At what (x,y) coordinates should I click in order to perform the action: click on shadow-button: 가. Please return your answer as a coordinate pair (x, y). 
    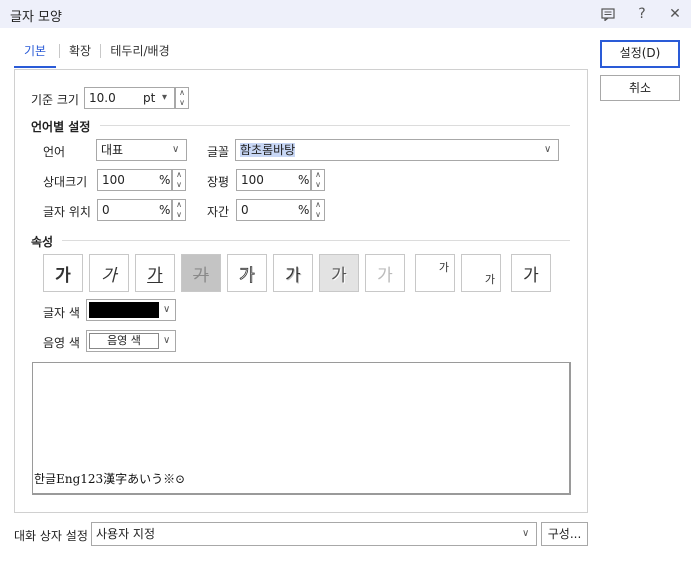
    Looking at the image, I should click on (293, 273).